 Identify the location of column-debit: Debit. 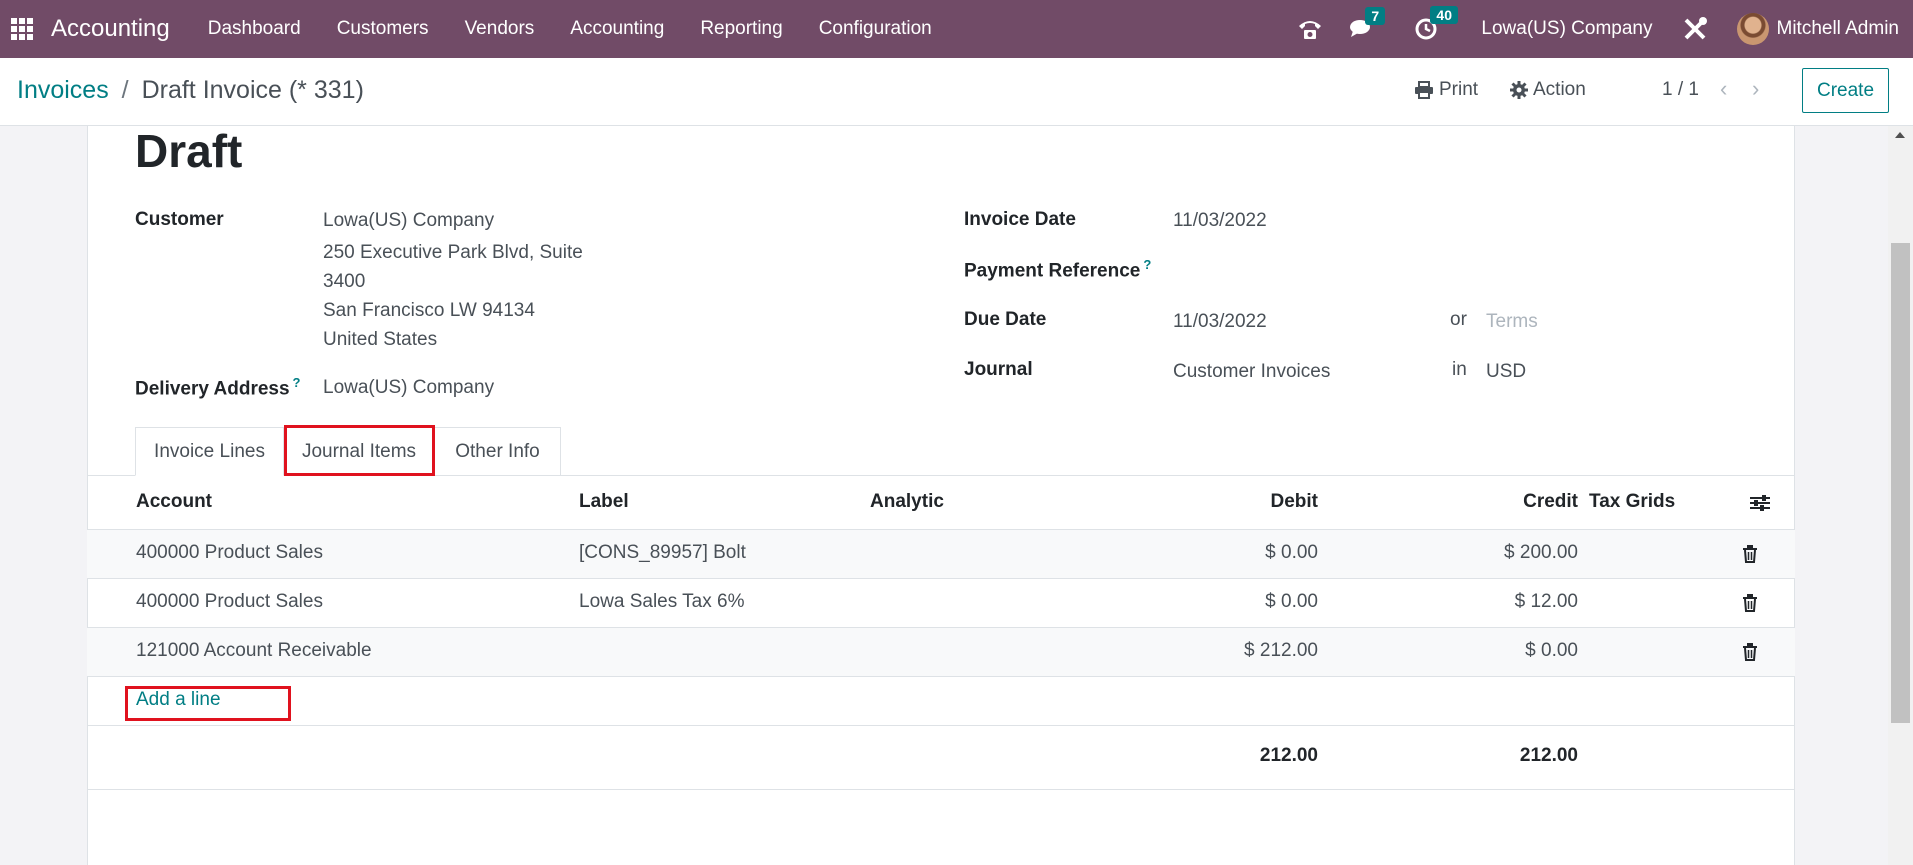
(1268, 502).